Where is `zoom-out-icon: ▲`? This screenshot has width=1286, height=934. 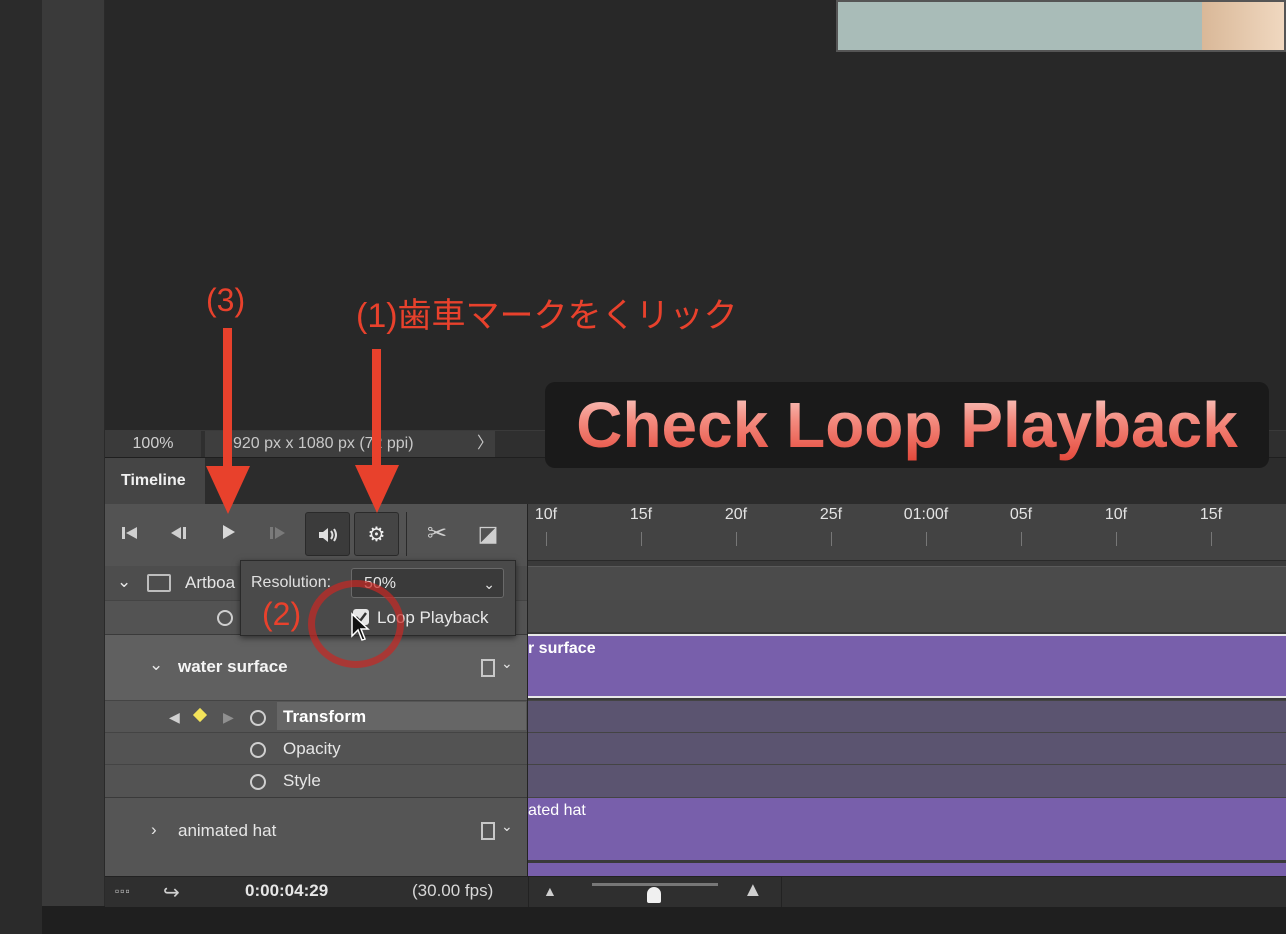
zoom-out-icon: ▲ is located at coordinates (550, 891).